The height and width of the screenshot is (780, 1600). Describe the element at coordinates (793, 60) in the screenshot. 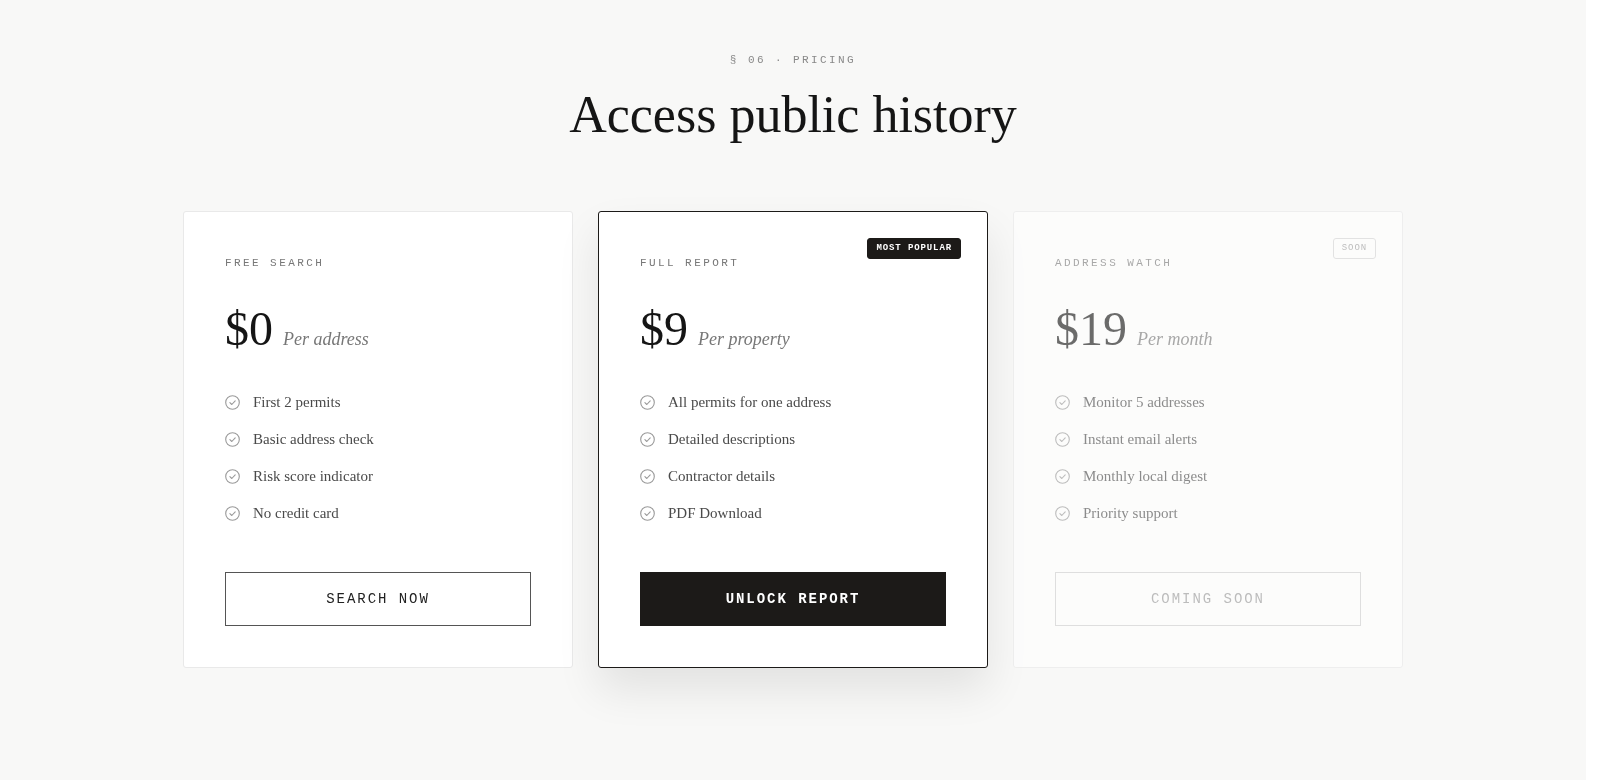

I see `section-label: § 06 · PRICING` at that location.